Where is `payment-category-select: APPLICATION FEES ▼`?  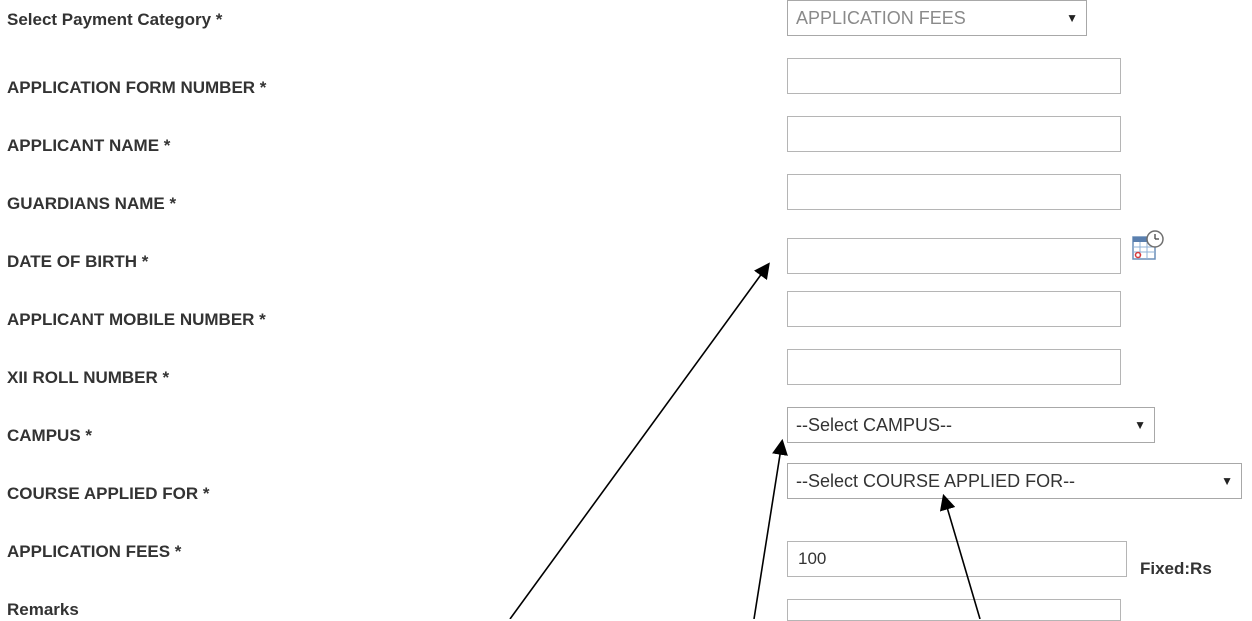 payment-category-select: APPLICATION FEES ▼ is located at coordinates (937, 18).